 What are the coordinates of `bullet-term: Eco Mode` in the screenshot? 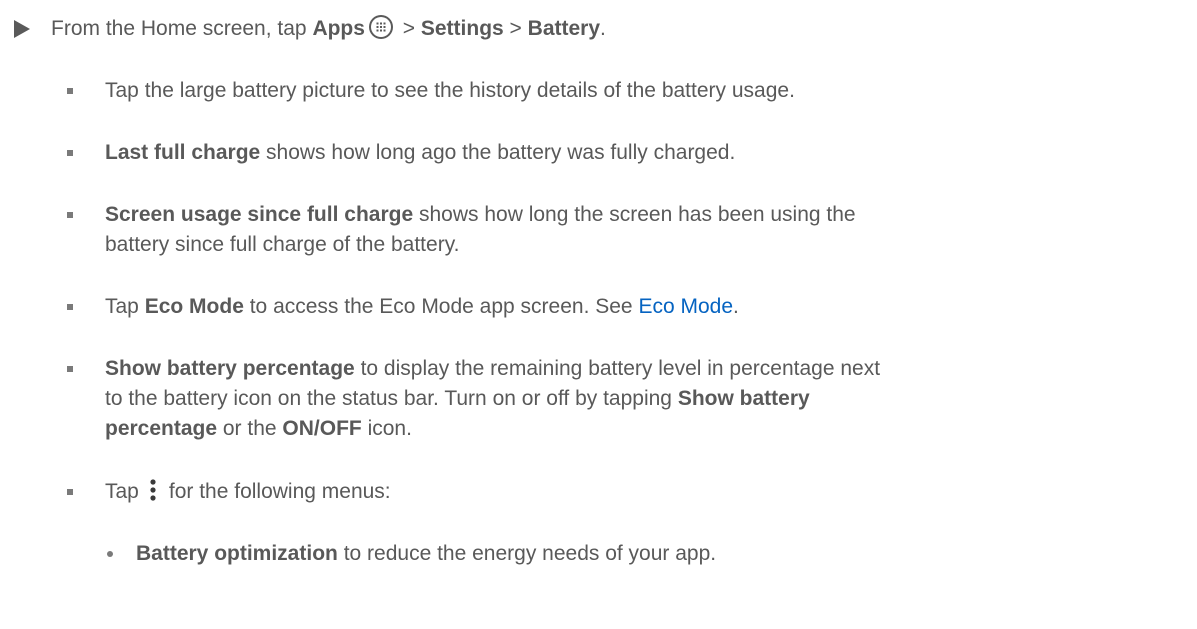 It's located at (194, 306).